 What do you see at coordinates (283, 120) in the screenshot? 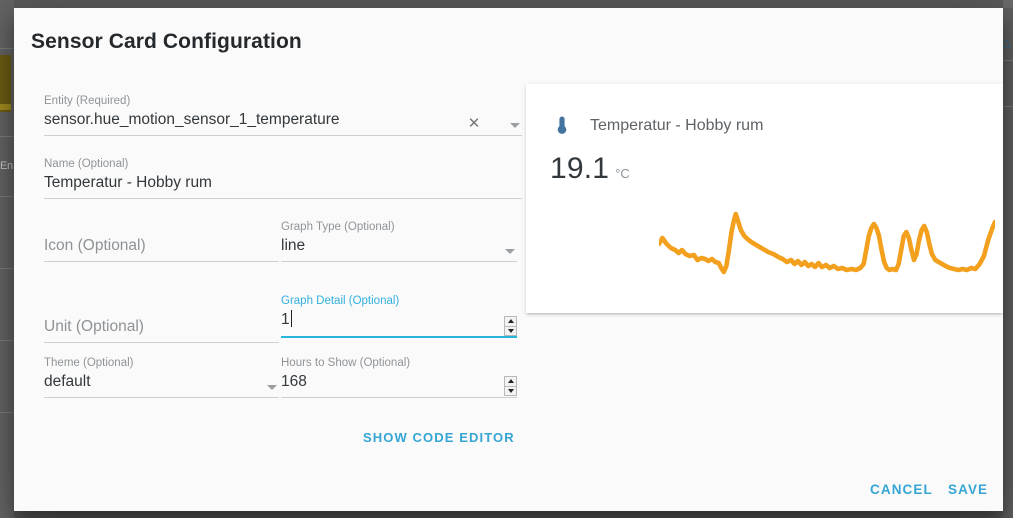
I see `entity-input: sensor.hue_motion_sensor_1_temperature` at bounding box center [283, 120].